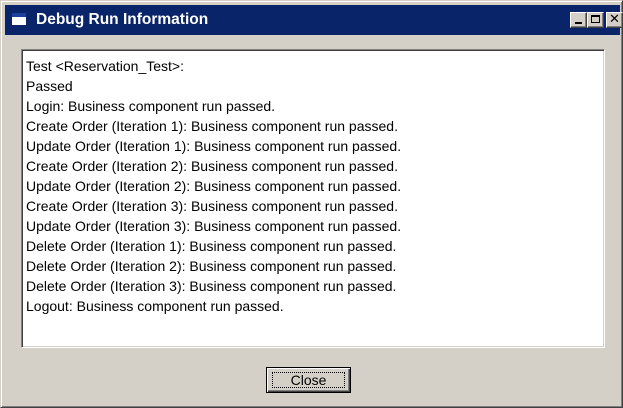  What do you see at coordinates (19, 19) in the screenshot?
I see `window-app-icon` at bounding box center [19, 19].